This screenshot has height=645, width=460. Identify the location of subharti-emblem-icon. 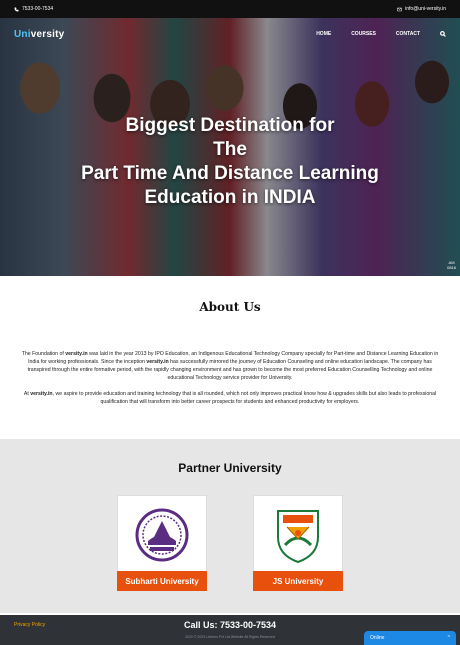
(162, 535).